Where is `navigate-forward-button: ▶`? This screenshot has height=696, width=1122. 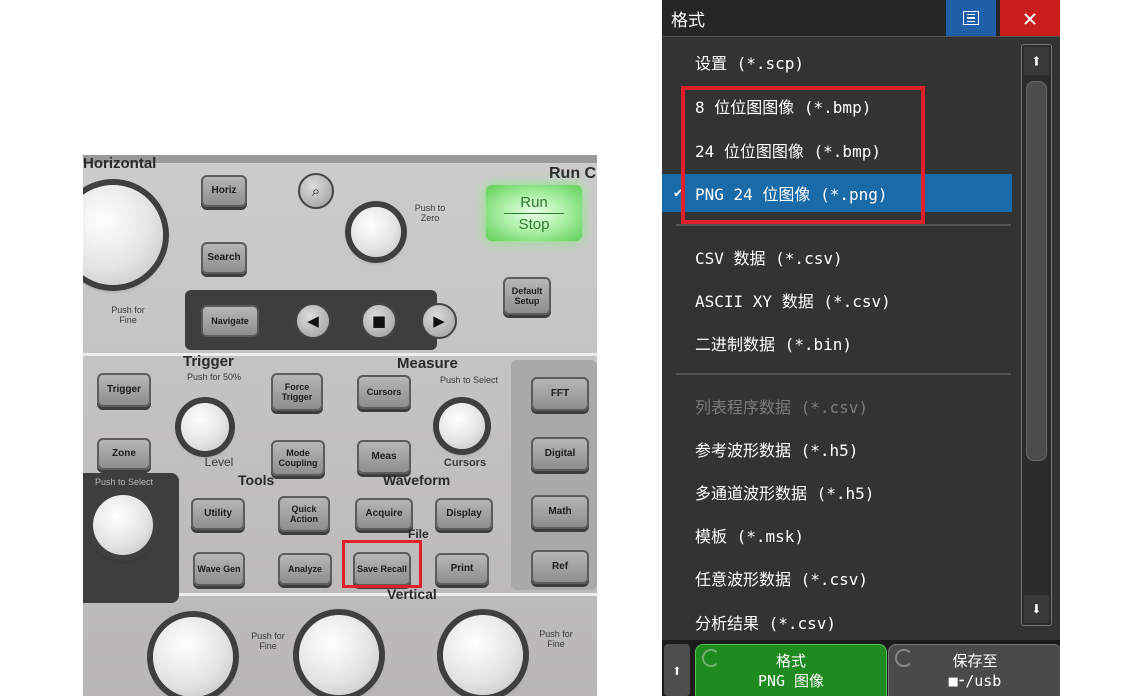
navigate-forward-button: ▶ is located at coordinates (439, 321).